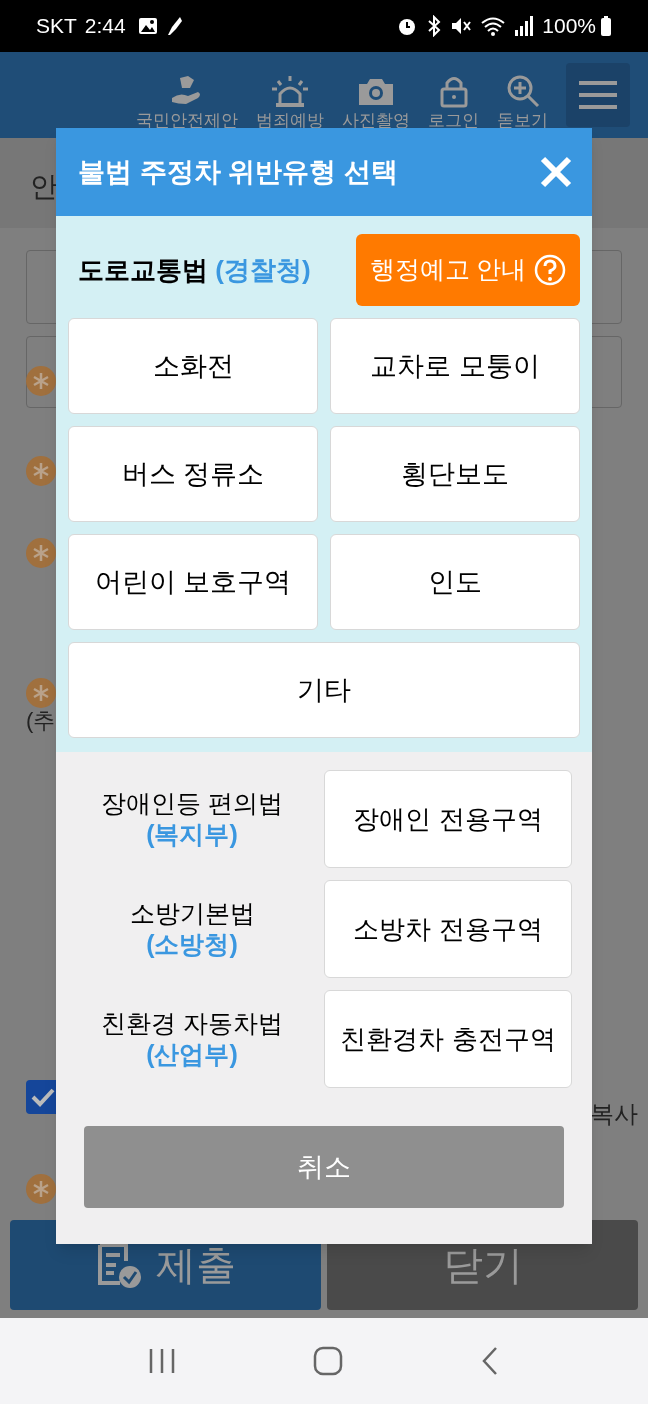 This screenshot has height=1404, width=648. Describe the element at coordinates (162, 1361) in the screenshot. I see `recent-apps-icon` at that location.